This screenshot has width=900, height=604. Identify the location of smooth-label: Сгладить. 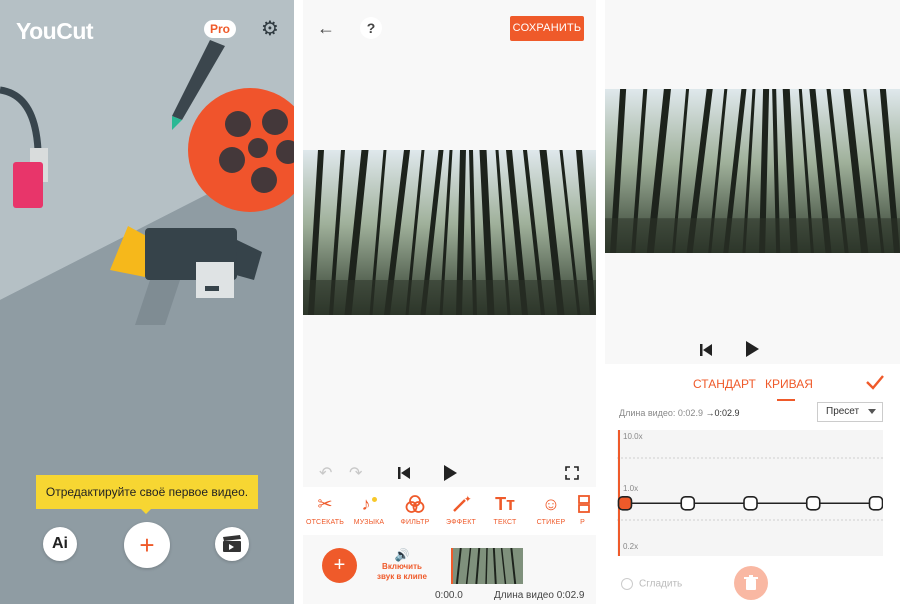
(661, 584).